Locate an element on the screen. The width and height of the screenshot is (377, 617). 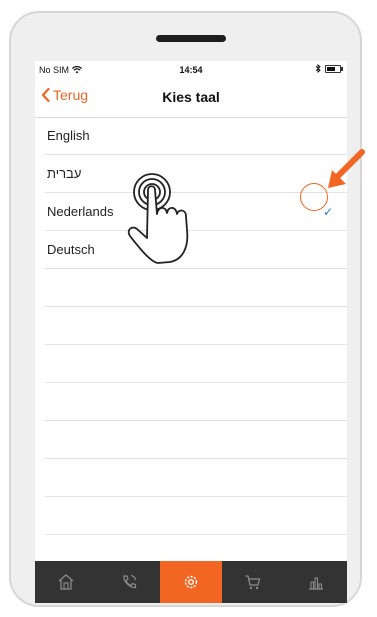
phone-icon is located at coordinates (129, 581).